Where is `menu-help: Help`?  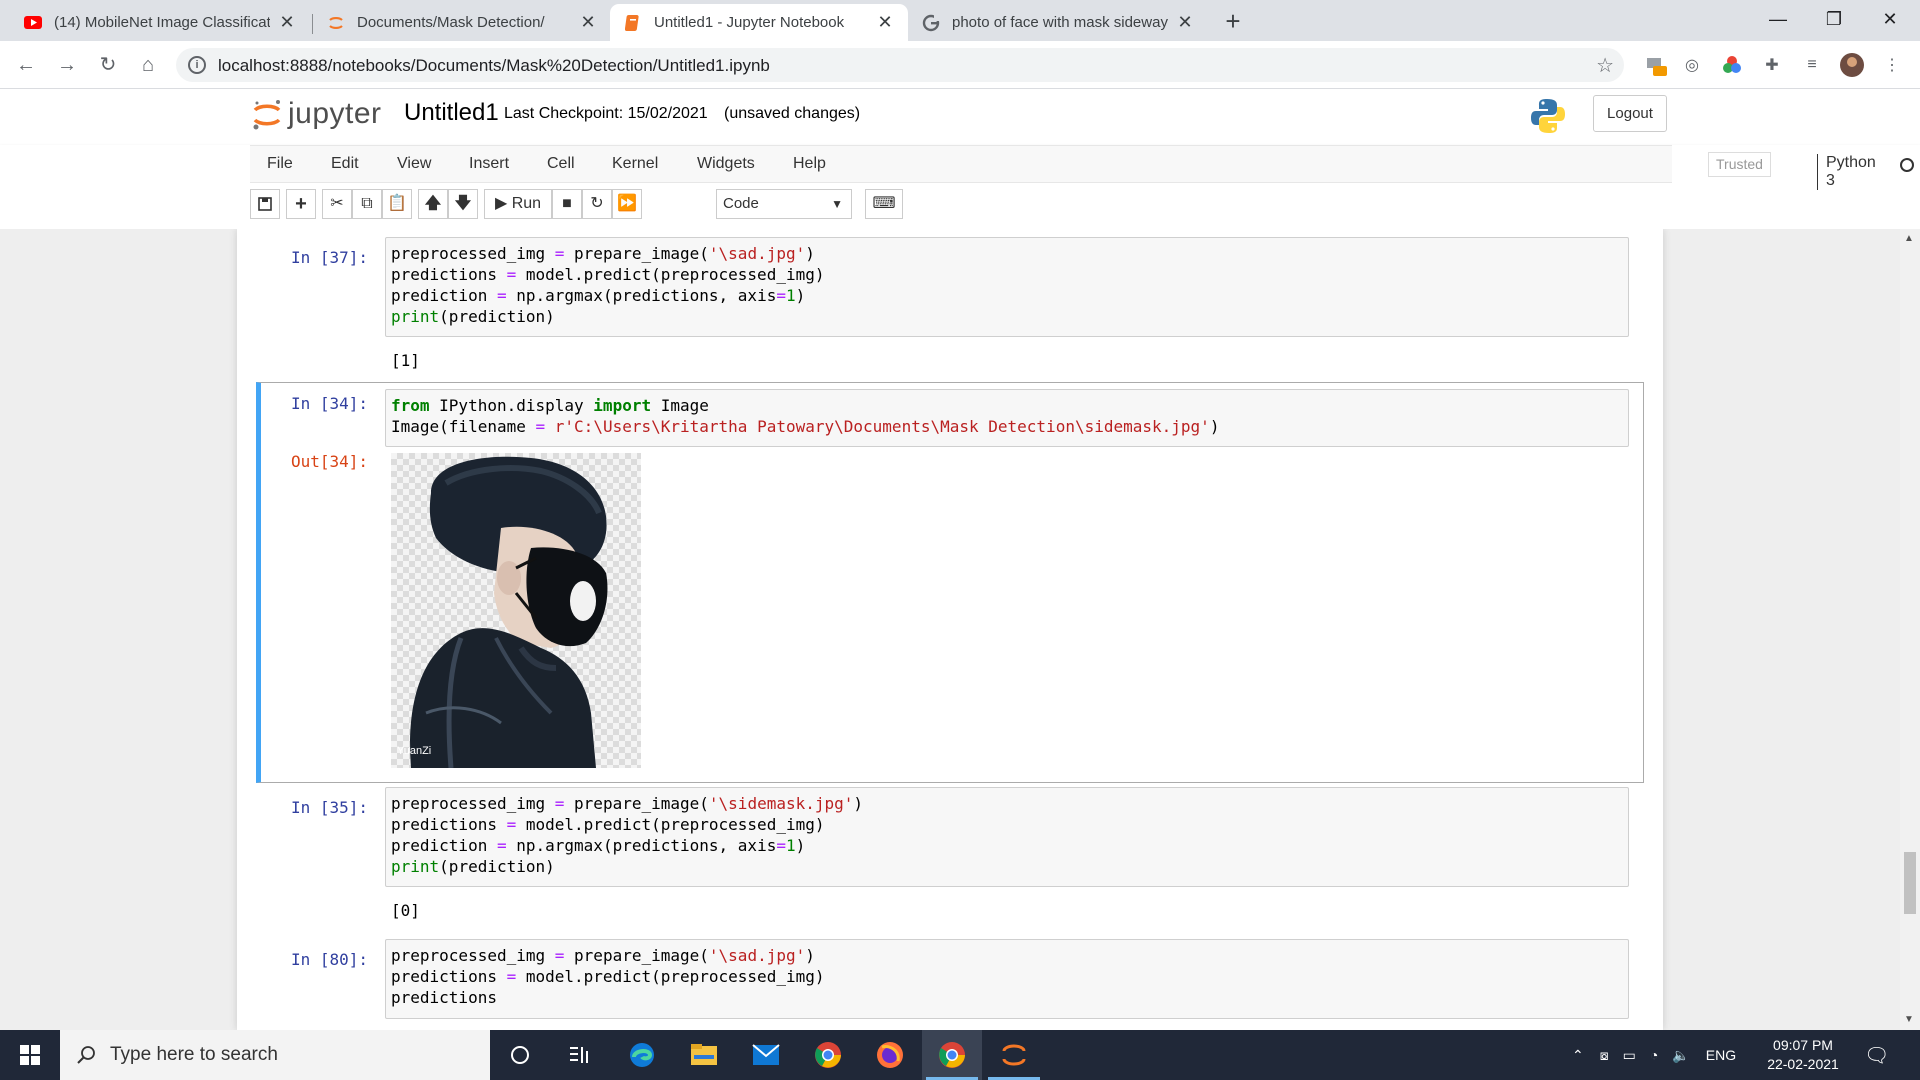
menu-help: Help is located at coordinates (809, 164).